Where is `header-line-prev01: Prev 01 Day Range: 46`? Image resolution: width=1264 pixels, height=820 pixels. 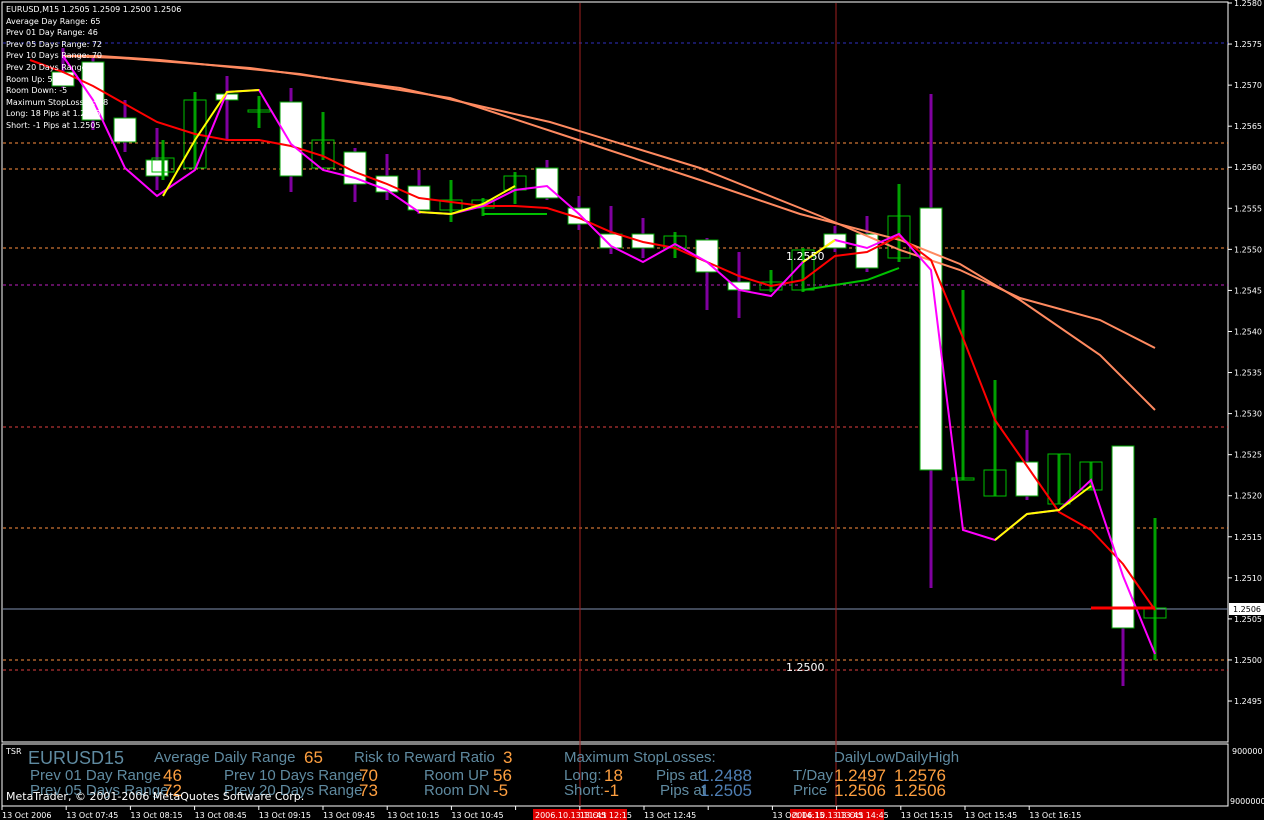
header-line-prev01: Prev 01 Day Range: 46 is located at coordinates (52, 33).